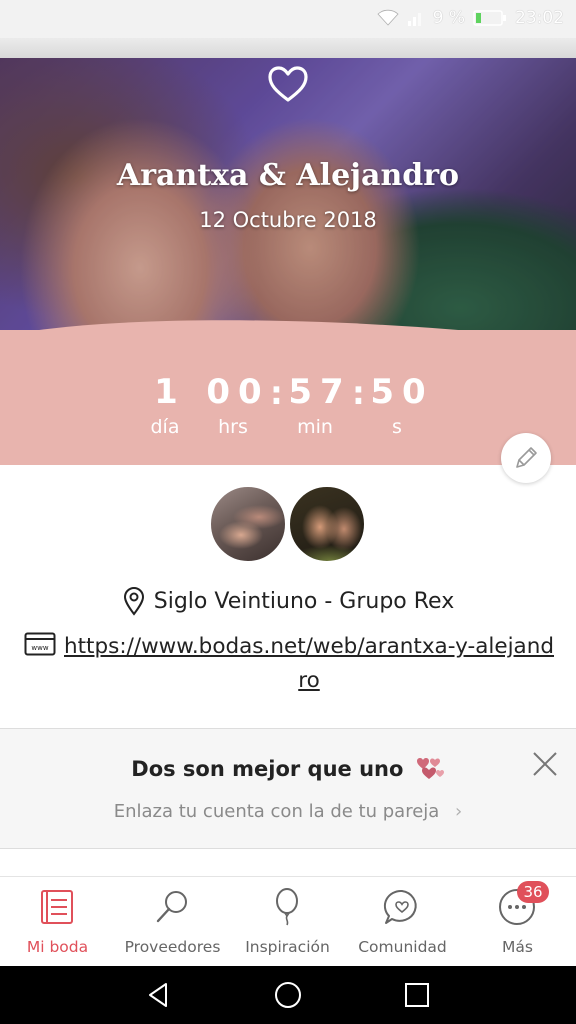 This screenshot has width=576, height=1024. Describe the element at coordinates (459, 811) in the screenshot. I see `chevron-right-icon: ›` at that location.